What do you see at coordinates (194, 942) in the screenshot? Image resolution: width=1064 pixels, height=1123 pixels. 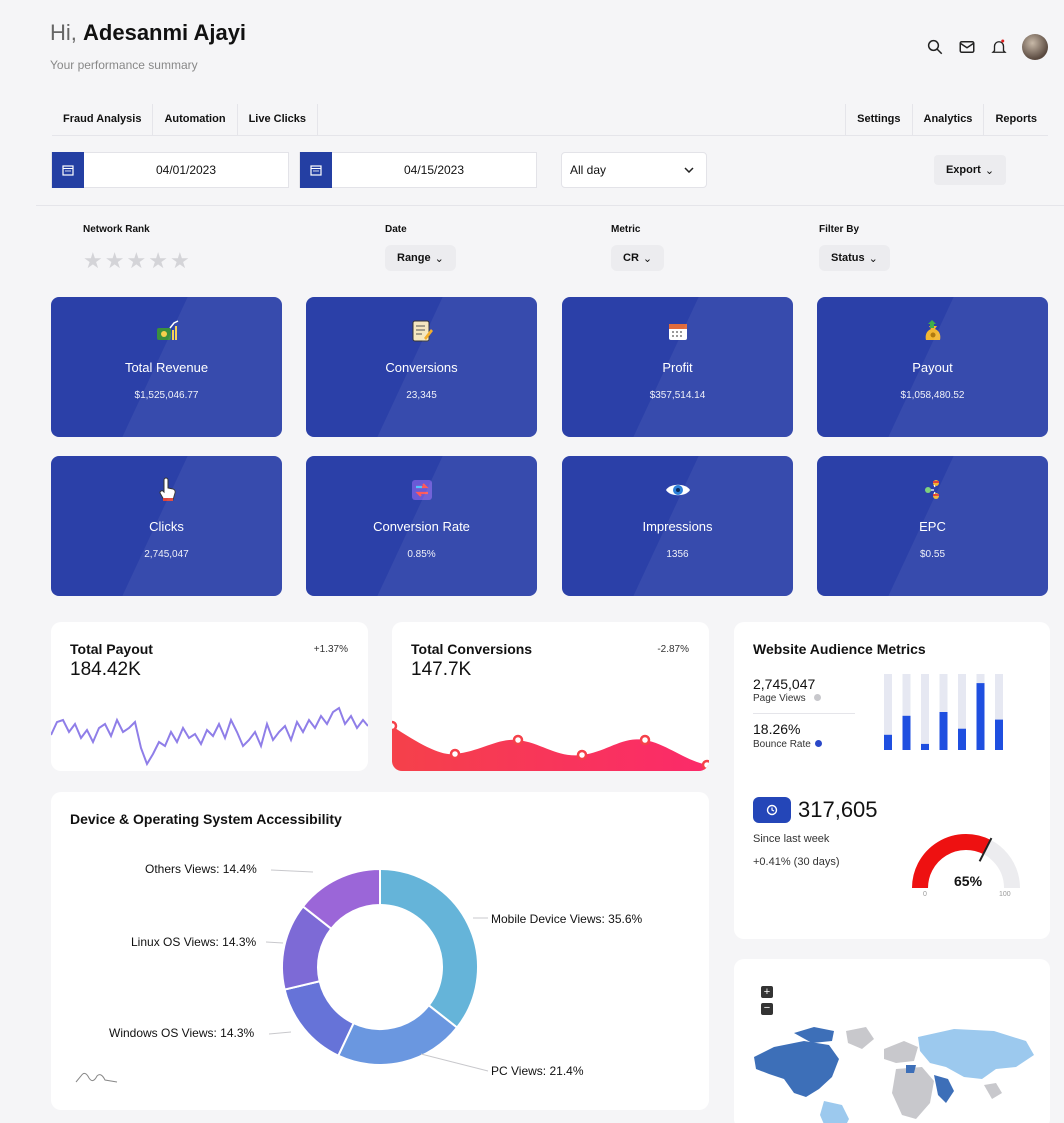 I see `label-linux: Linux OS Views: 14.3%` at bounding box center [194, 942].